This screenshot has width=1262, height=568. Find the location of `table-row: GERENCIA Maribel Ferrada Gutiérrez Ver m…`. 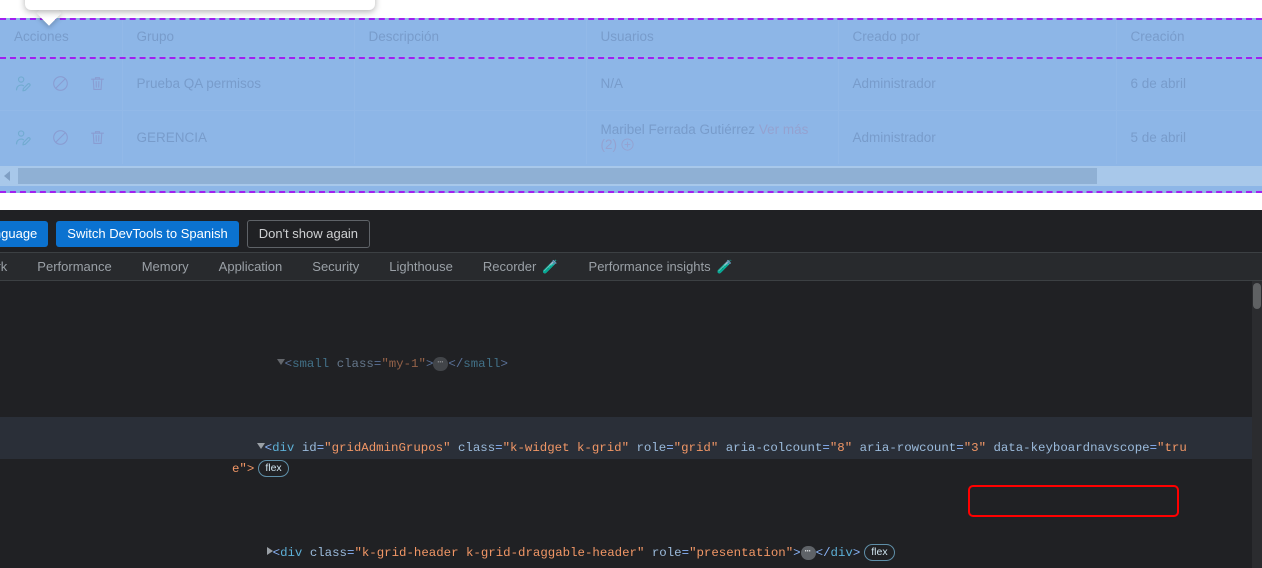

table-row: GERENCIA Maribel Ferrada Gutiérrez Ver m… is located at coordinates (631, 136).